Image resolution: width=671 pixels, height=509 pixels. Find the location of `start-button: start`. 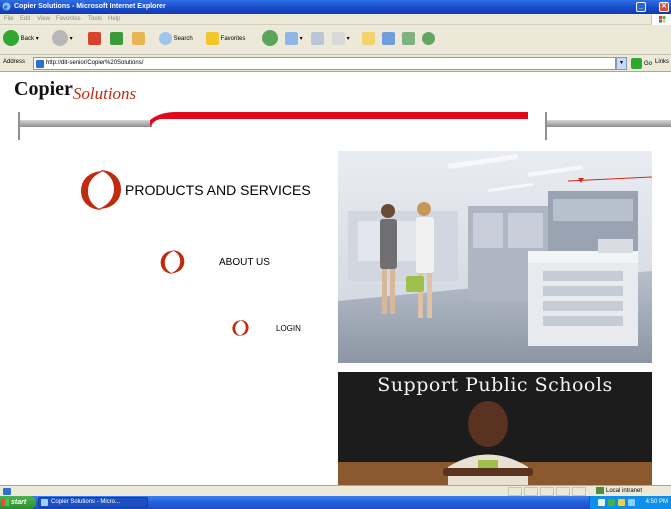

start-button: start is located at coordinates (18, 502).